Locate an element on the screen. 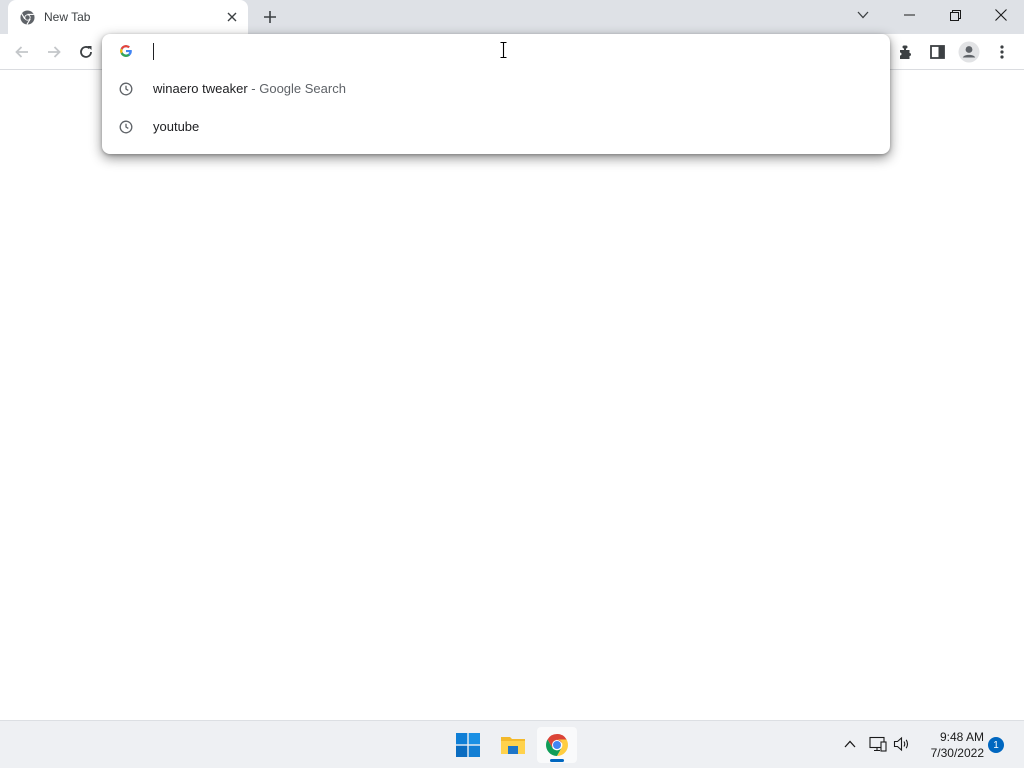 The image size is (1024, 768). clock-time: 9:48 AM is located at coordinates (961, 737).